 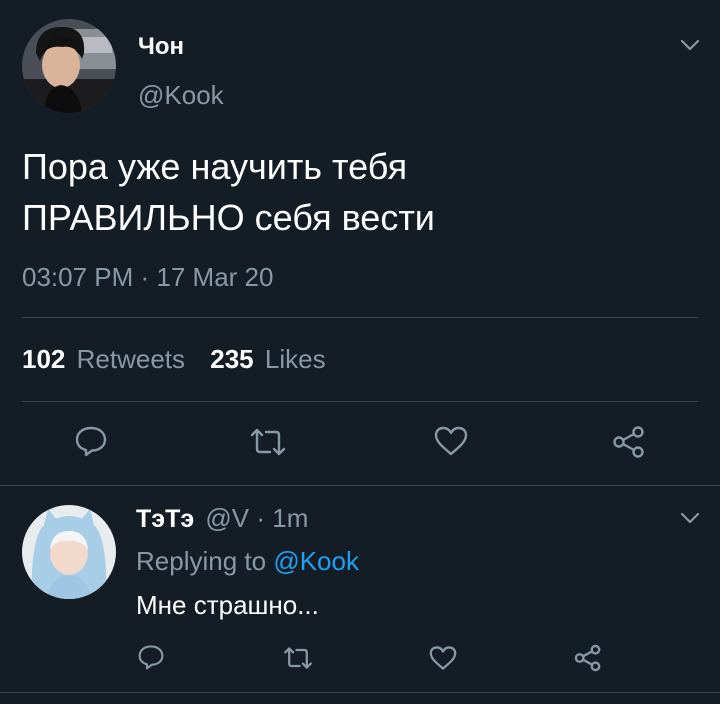 What do you see at coordinates (290, 518) in the screenshot?
I see `reply-time: 1m` at bounding box center [290, 518].